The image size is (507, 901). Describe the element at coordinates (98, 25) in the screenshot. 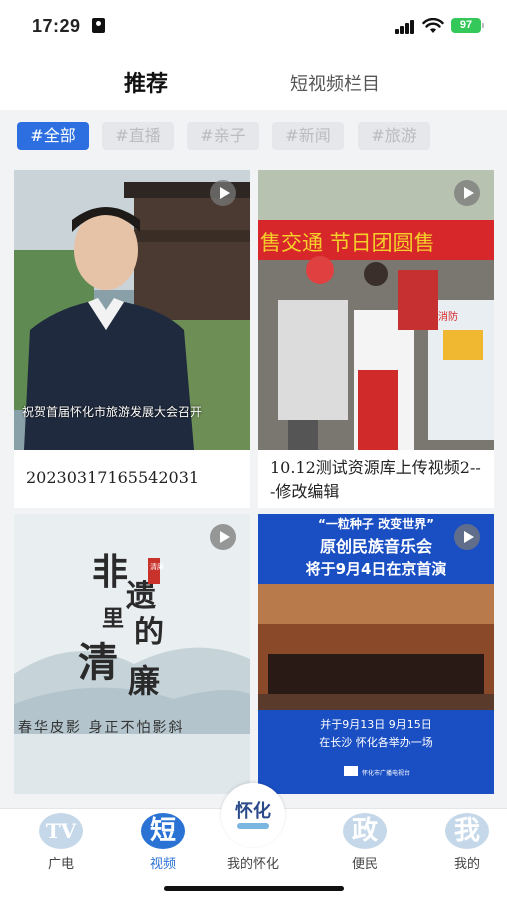

I see `contact-card-icon` at that location.